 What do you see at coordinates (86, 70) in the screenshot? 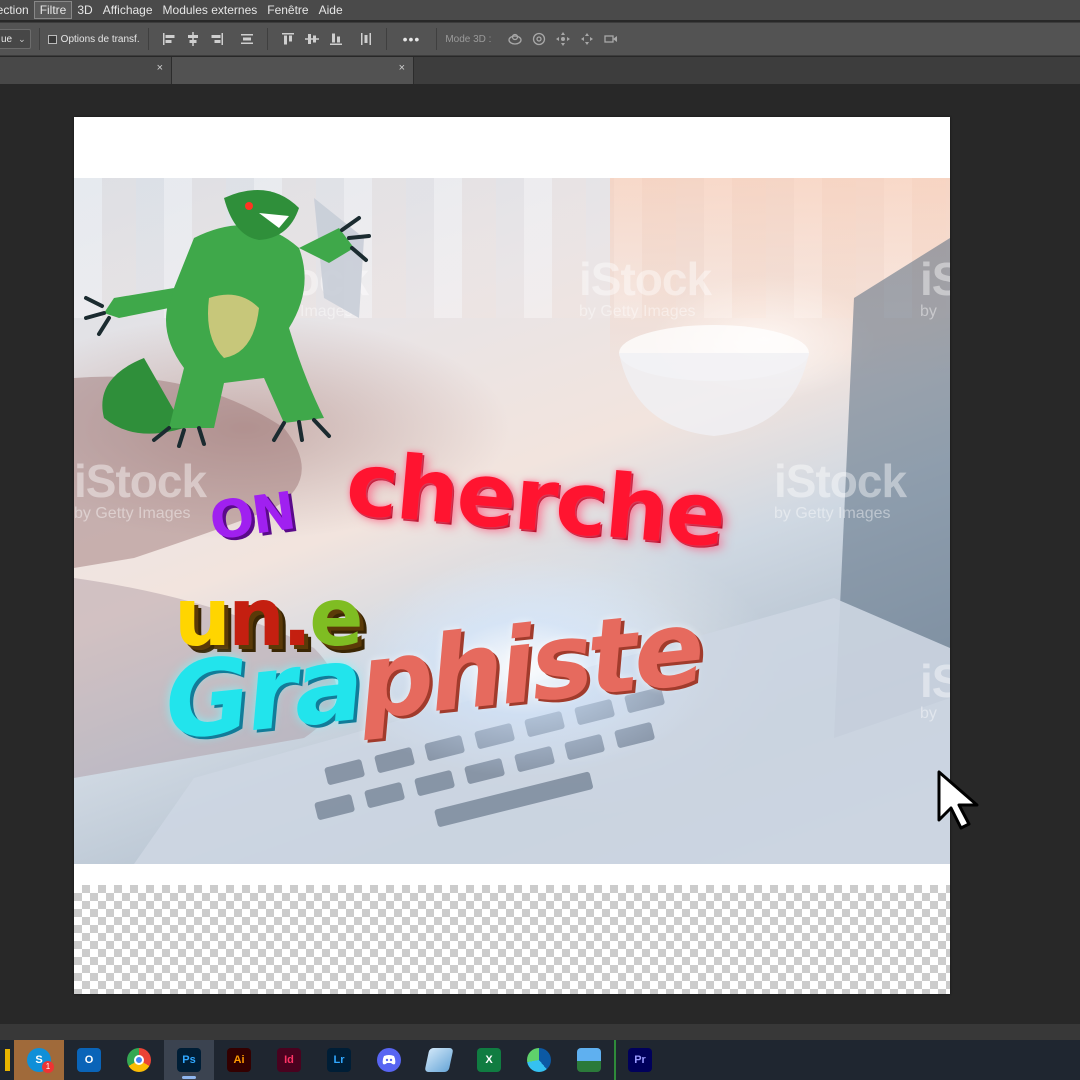
I see `document-tab: ×` at bounding box center [86, 70].